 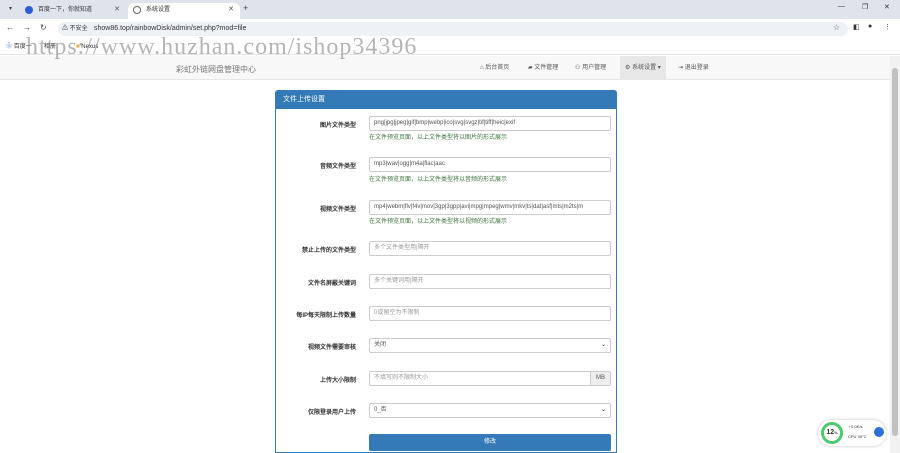 I want to click on page-scrollbar, so click(x=895, y=254).